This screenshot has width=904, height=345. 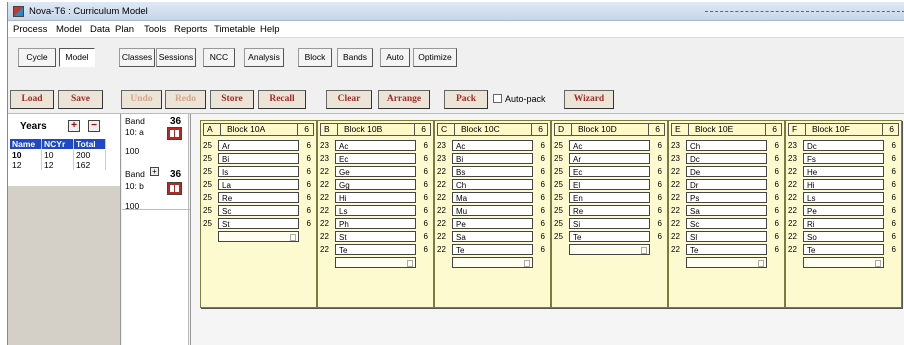 I want to click on block-line: 22 Ri 6, so click(x=843, y=223).